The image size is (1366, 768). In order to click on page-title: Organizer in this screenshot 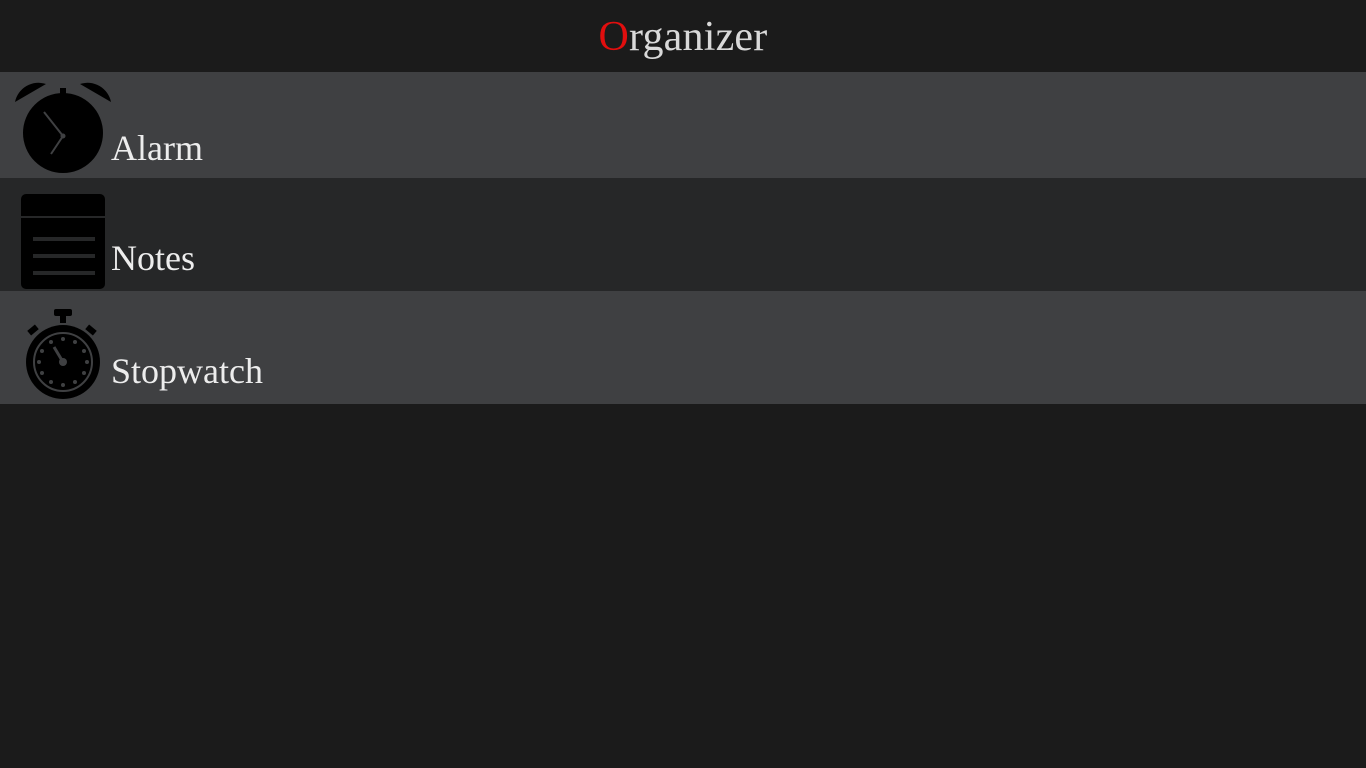, I will do `click(683, 37)`.